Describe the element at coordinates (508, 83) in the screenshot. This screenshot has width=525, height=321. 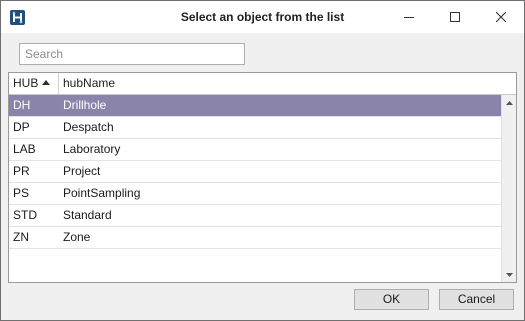
I see `header-corner` at that location.